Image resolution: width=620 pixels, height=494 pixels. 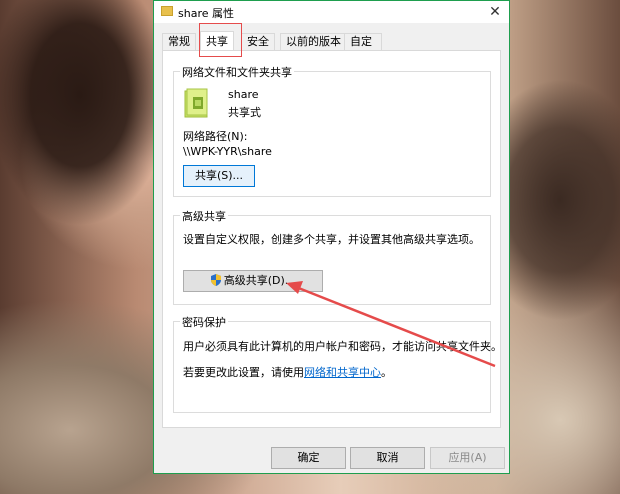 I want to click on advanced-share-group-title: 高级共享, so click(x=204, y=216).